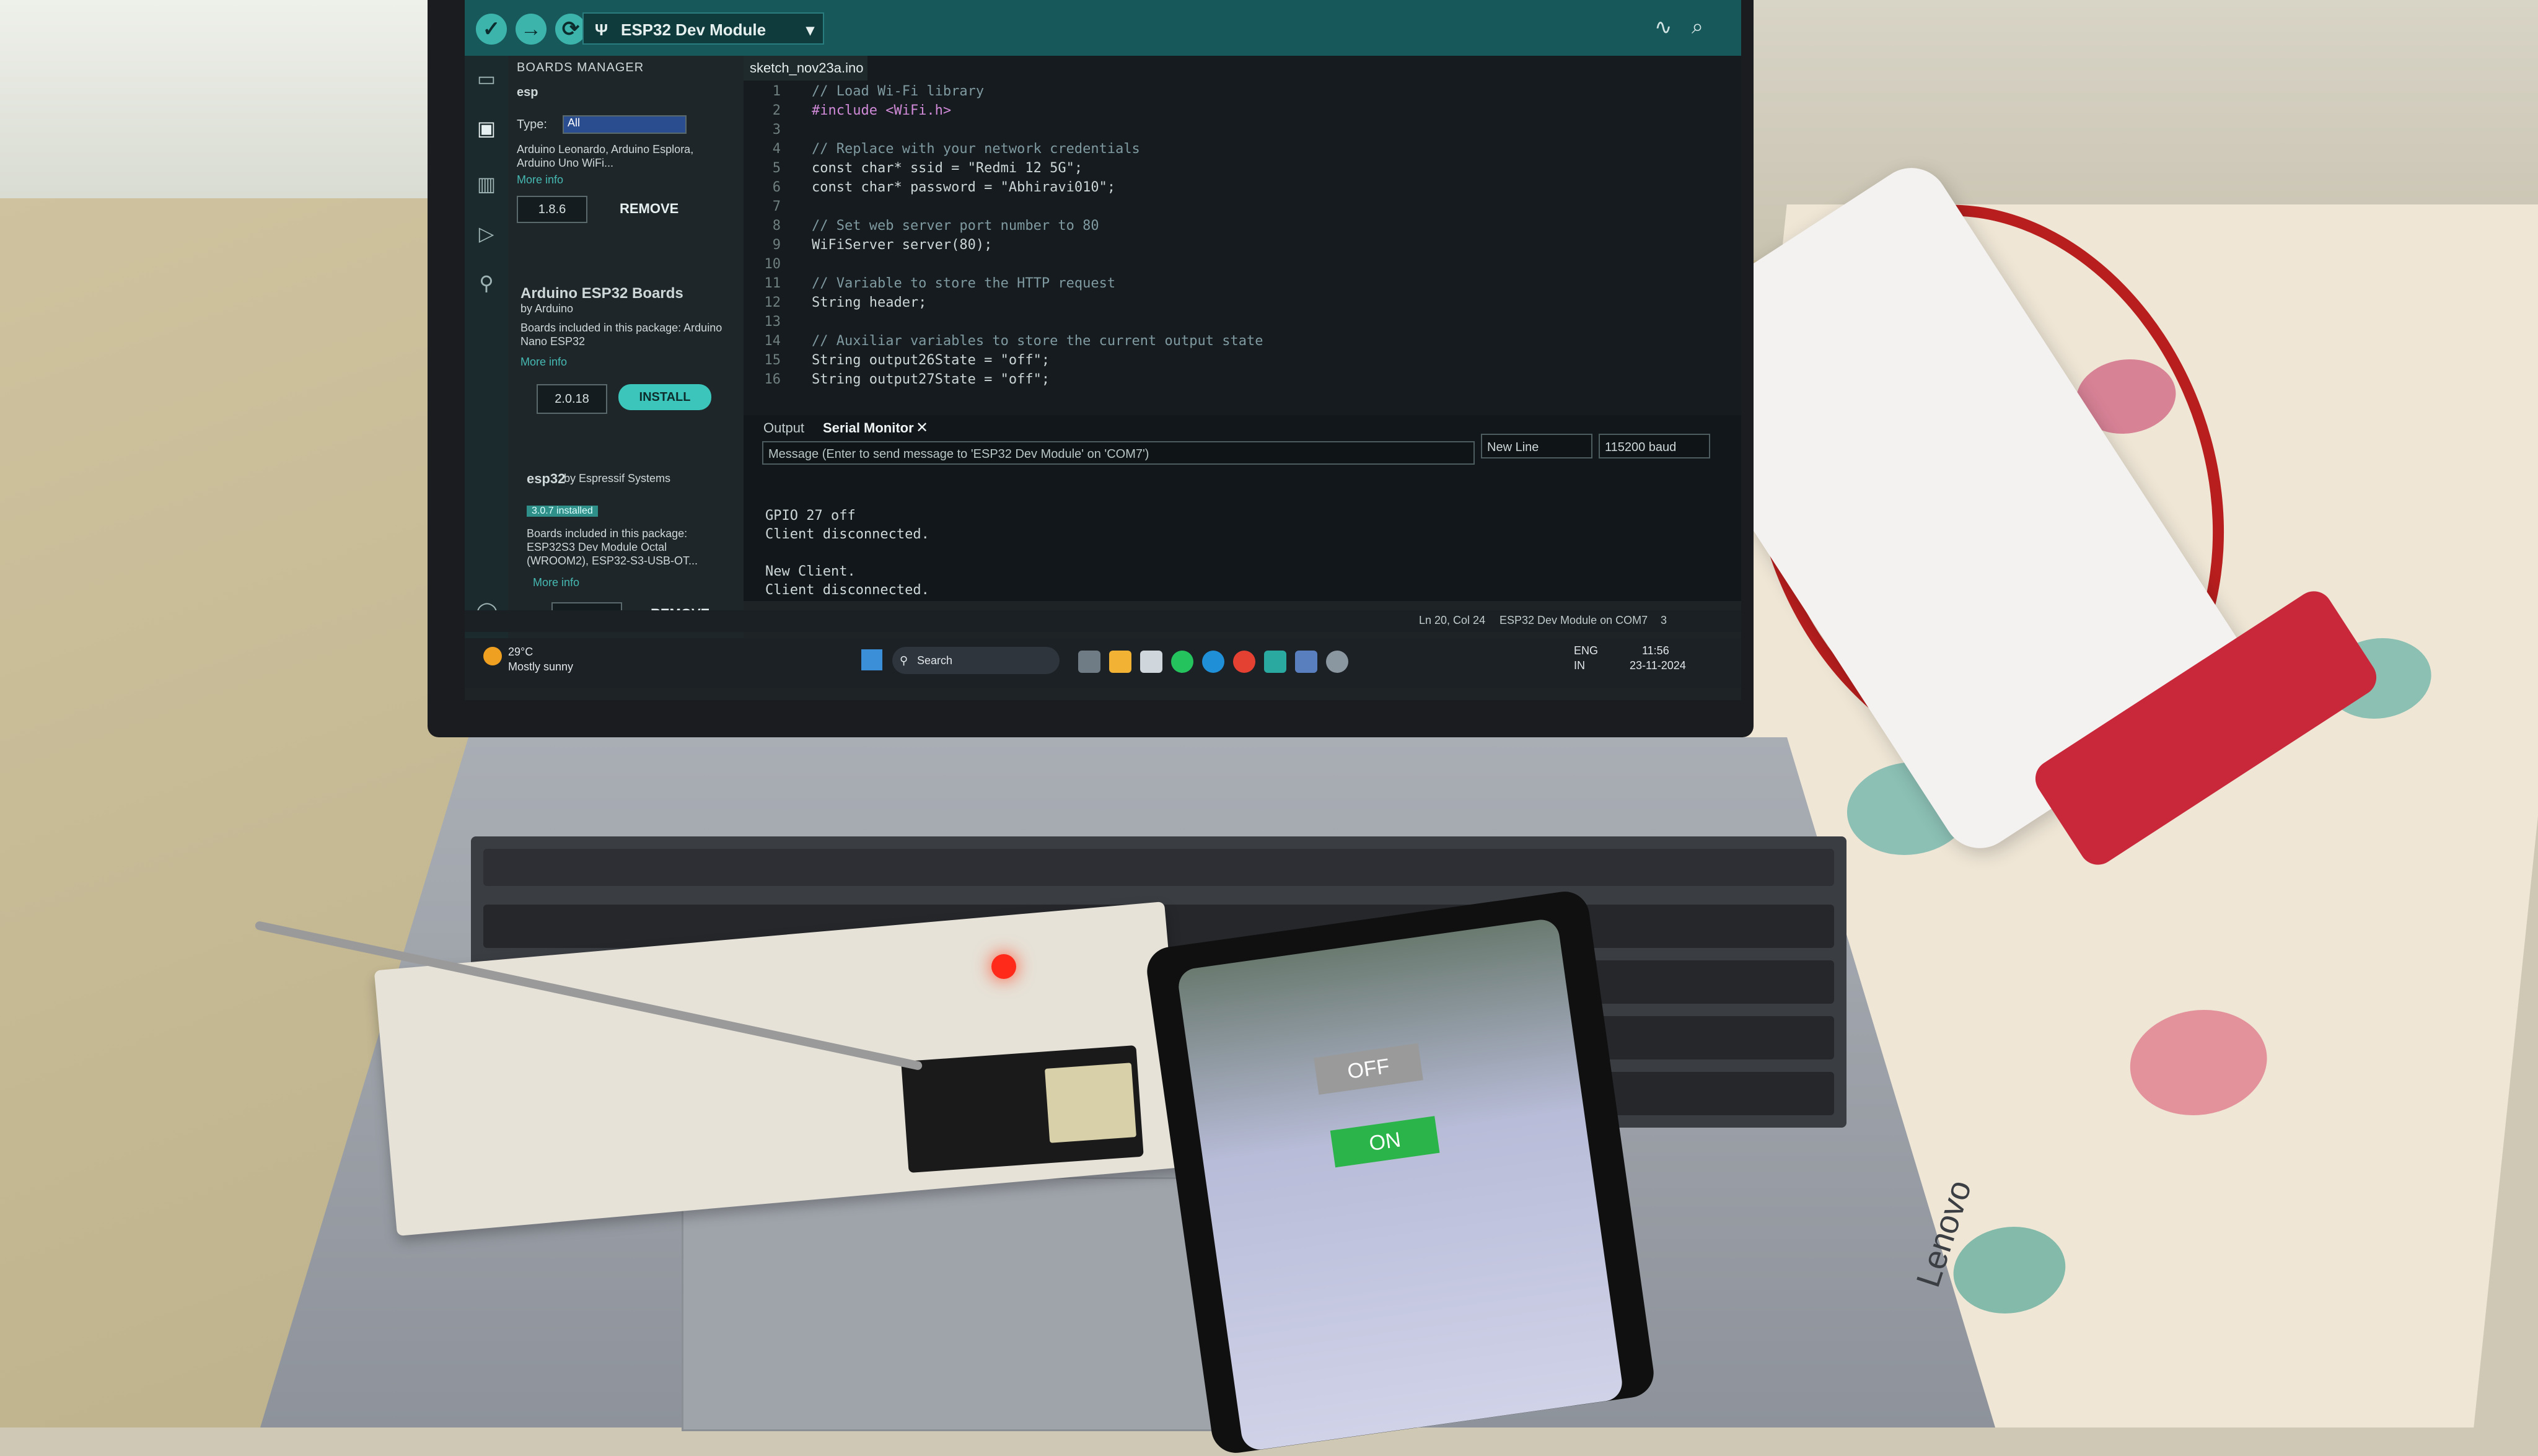  What do you see at coordinates (964, 188) in the screenshot?
I see `code-text: const char* password = "Abhiravi010";` at bounding box center [964, 188].